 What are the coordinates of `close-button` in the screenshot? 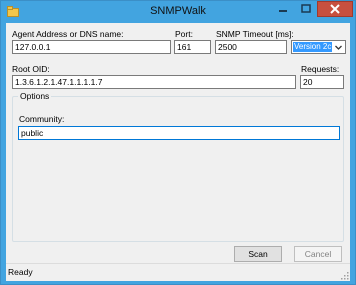 It's located at (335, 9).